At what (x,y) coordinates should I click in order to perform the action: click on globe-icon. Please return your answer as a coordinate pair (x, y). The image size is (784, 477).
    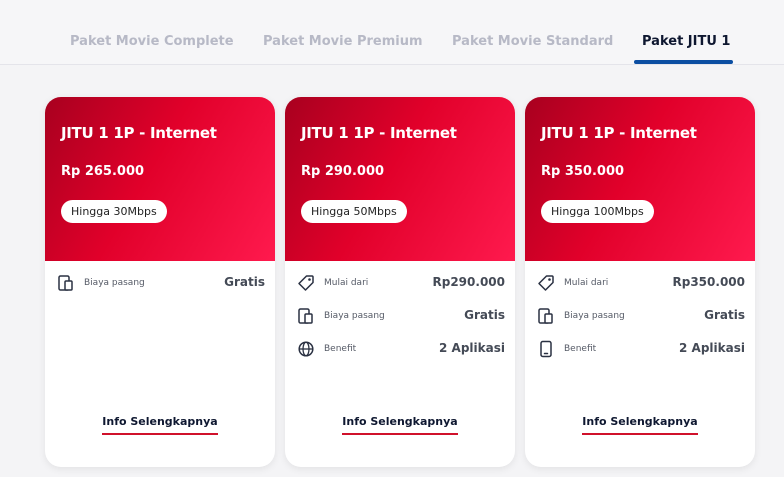
    Looking at the image, I should click on (306, 349).